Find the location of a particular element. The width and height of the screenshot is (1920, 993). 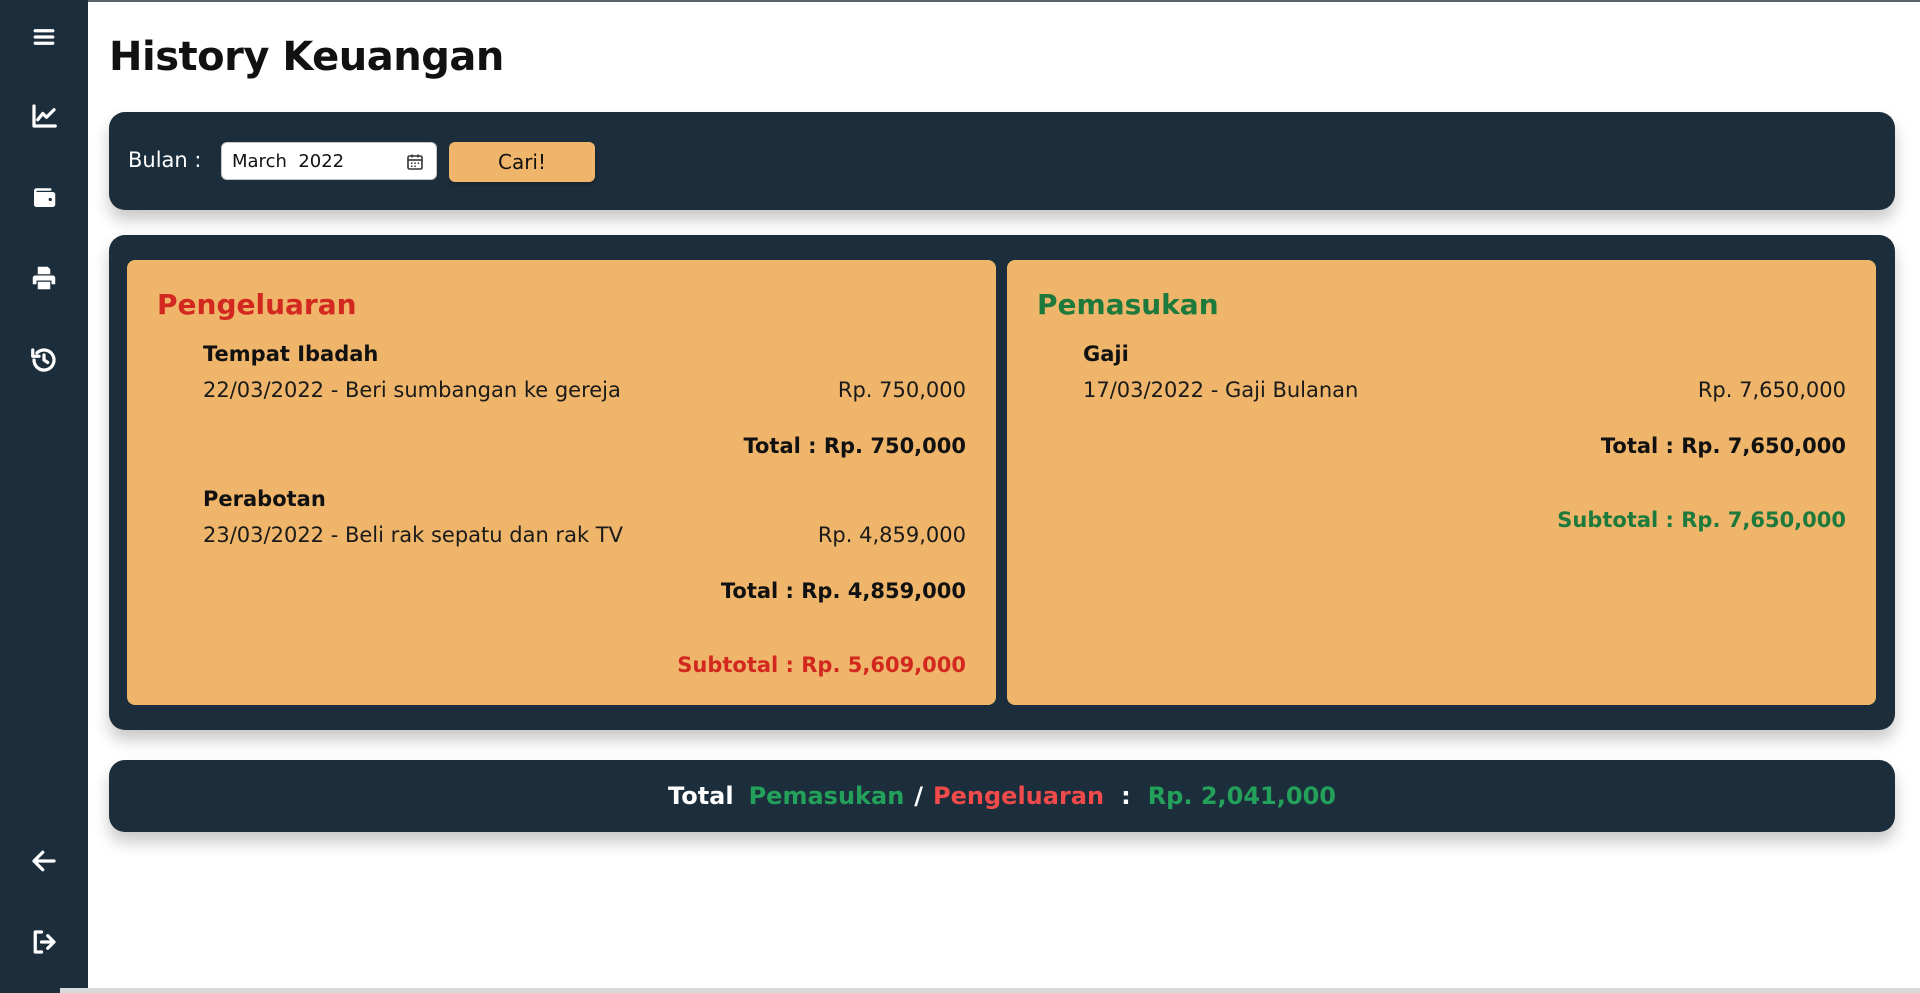

category-name: Gaji is located at coordinates (1106, 354).